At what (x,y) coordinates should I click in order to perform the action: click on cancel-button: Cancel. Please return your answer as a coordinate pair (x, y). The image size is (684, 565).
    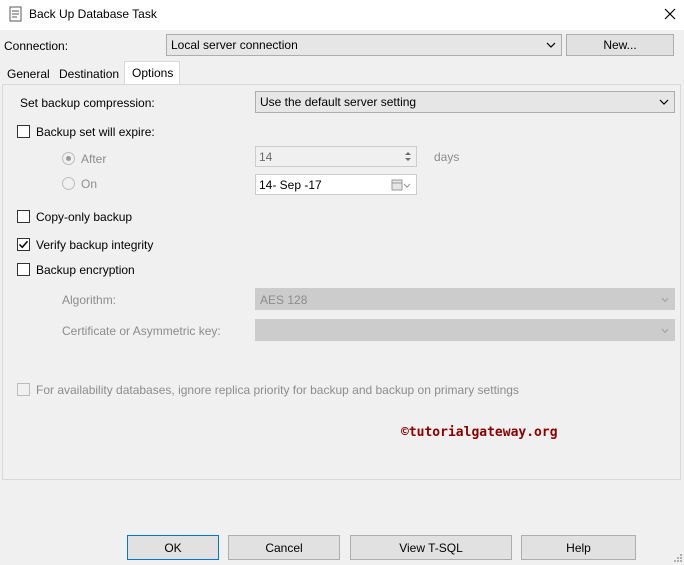
    Looking at the image, I should click on (284, 547).